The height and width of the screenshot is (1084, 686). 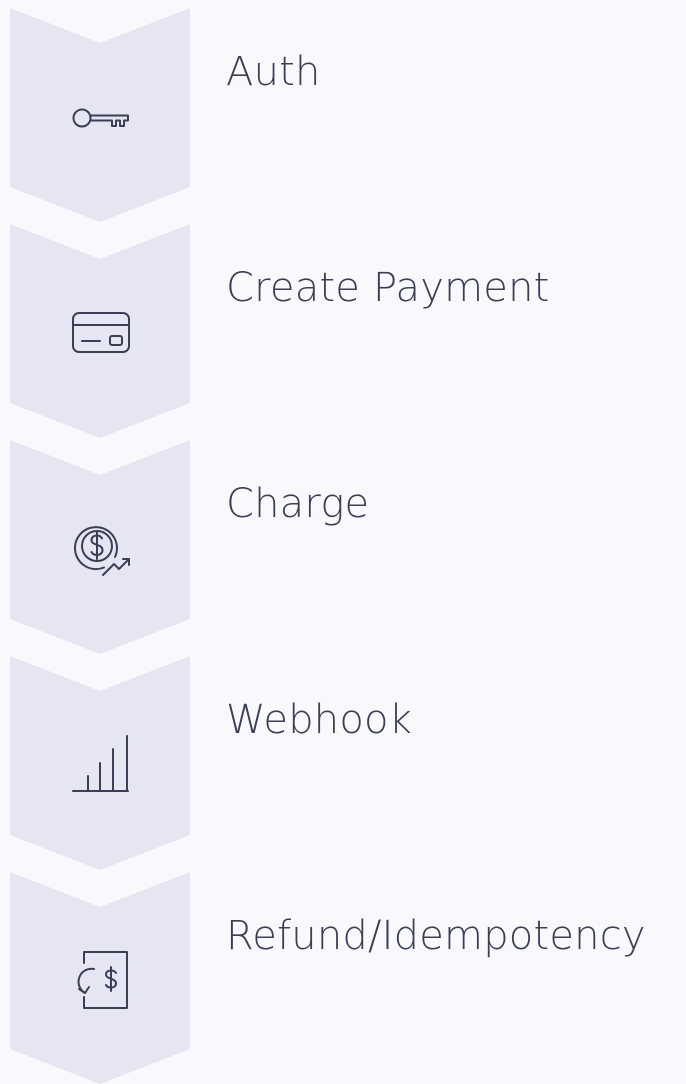 I want to click on key-icon, so click(x=101, y=118).